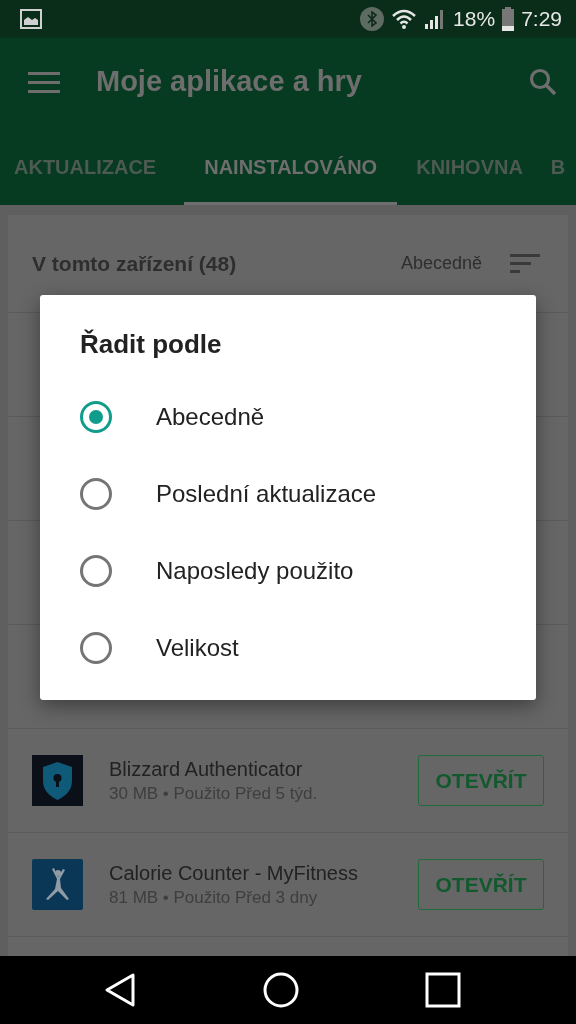  I want to click on radio-option: Velikost, so click(159, 647).